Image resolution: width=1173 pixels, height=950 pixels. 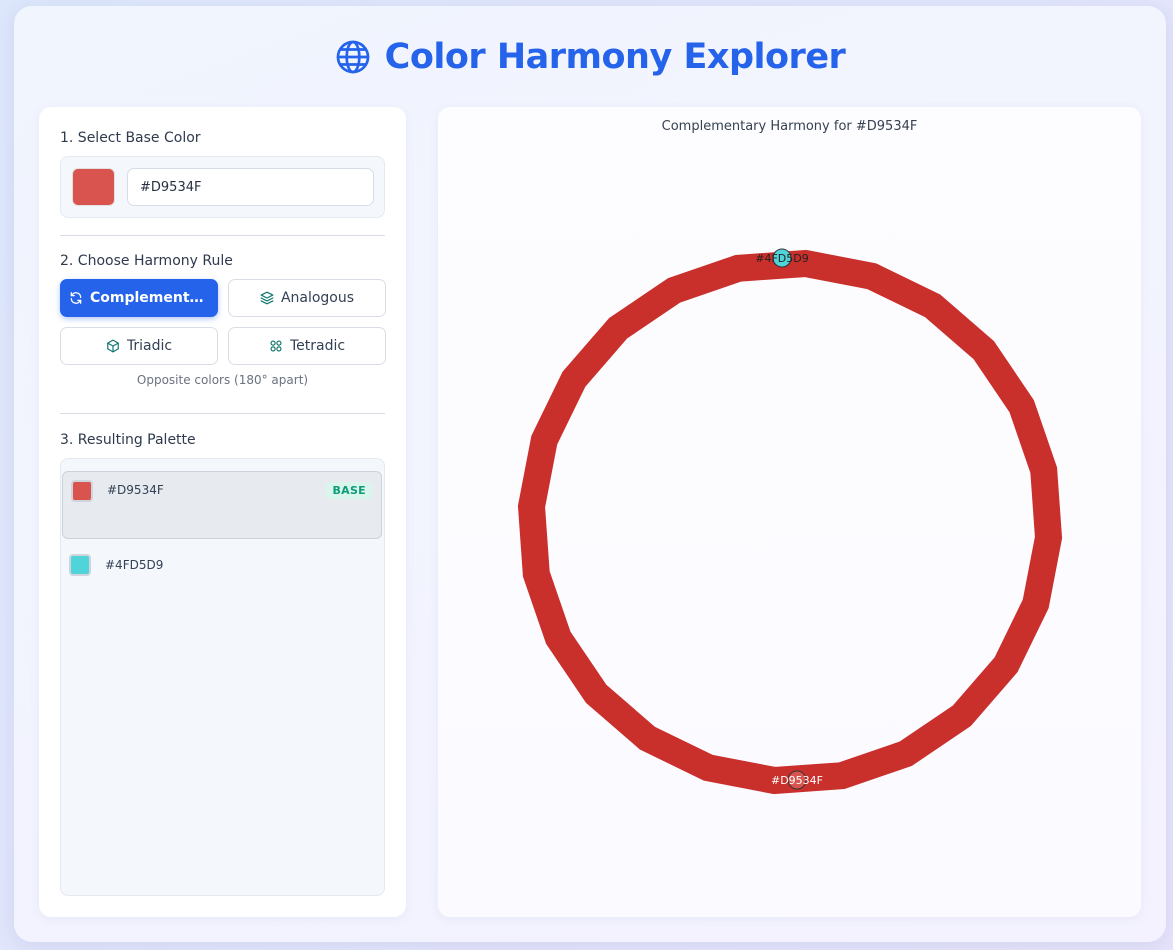 I want to click on base-color-picker, so click(x=222, y=187).